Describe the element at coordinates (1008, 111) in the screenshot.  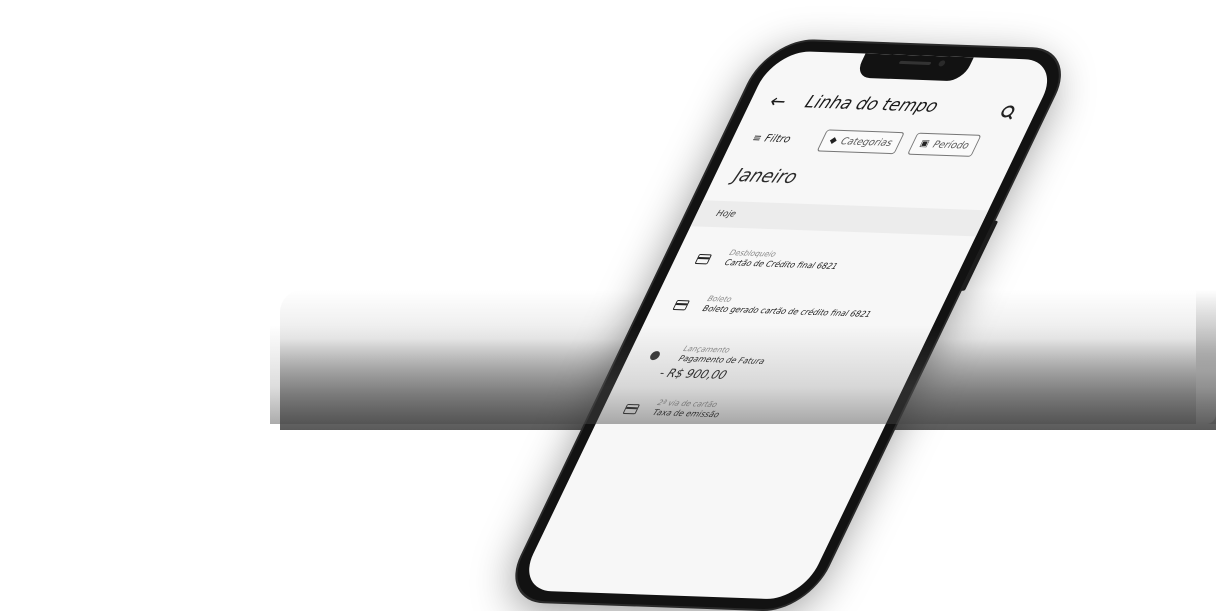
I see `search-icon` at that location.